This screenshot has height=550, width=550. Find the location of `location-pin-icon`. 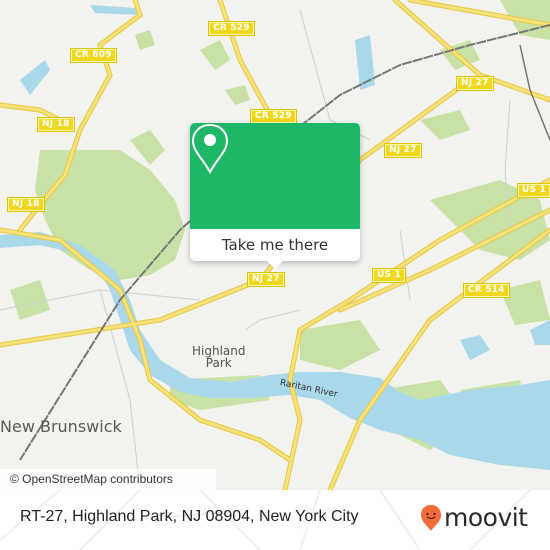

location-pin-icon is located at coordinates (210, 149).